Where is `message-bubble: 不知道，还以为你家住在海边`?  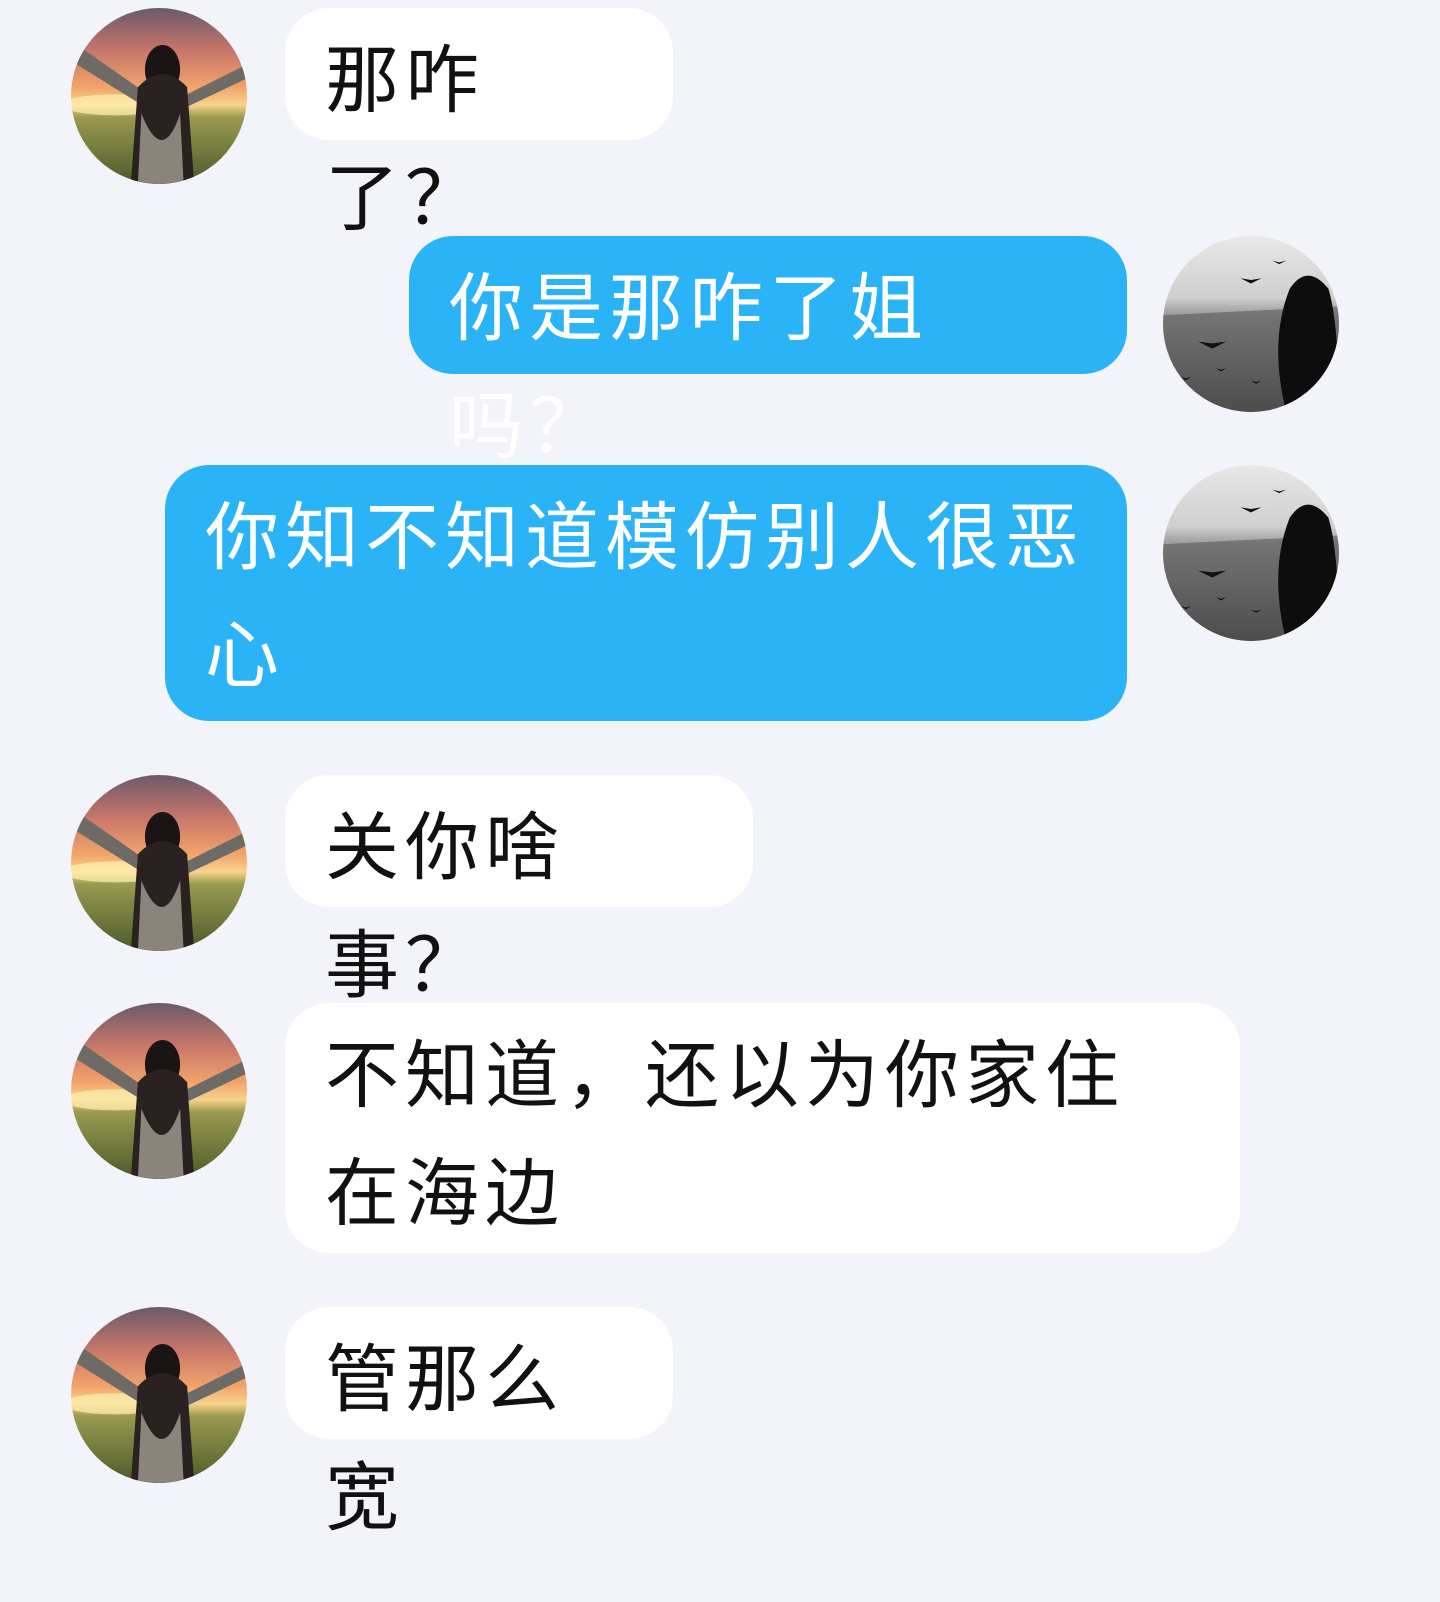 message-bubble: 不知道，还以为你家住在海边 is located at coordinates (762, 1128).